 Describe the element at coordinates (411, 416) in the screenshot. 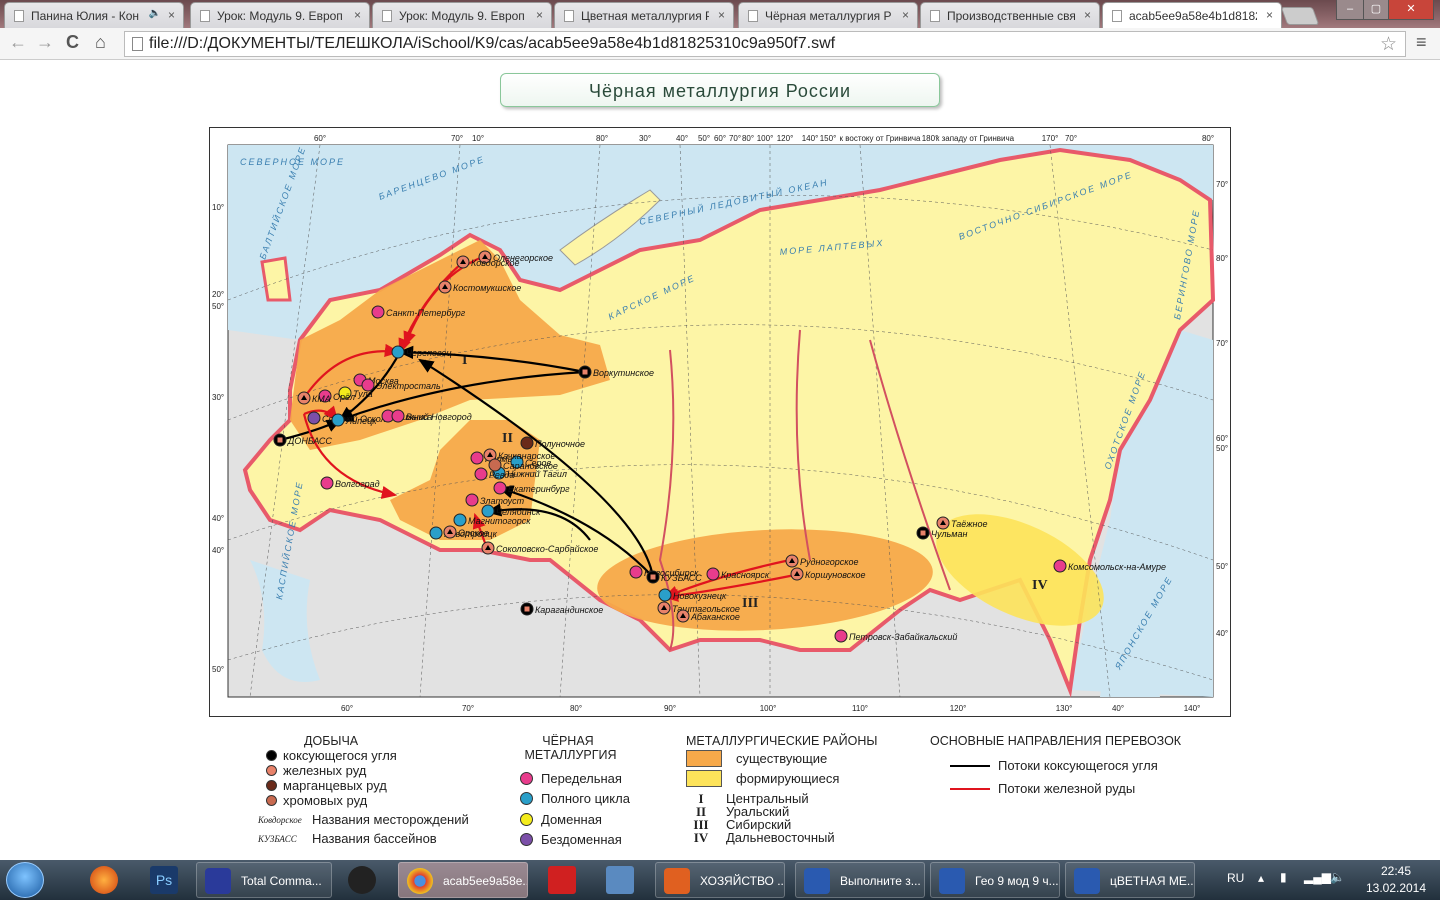

I see `map-point-peredel: Выкса` at that location.